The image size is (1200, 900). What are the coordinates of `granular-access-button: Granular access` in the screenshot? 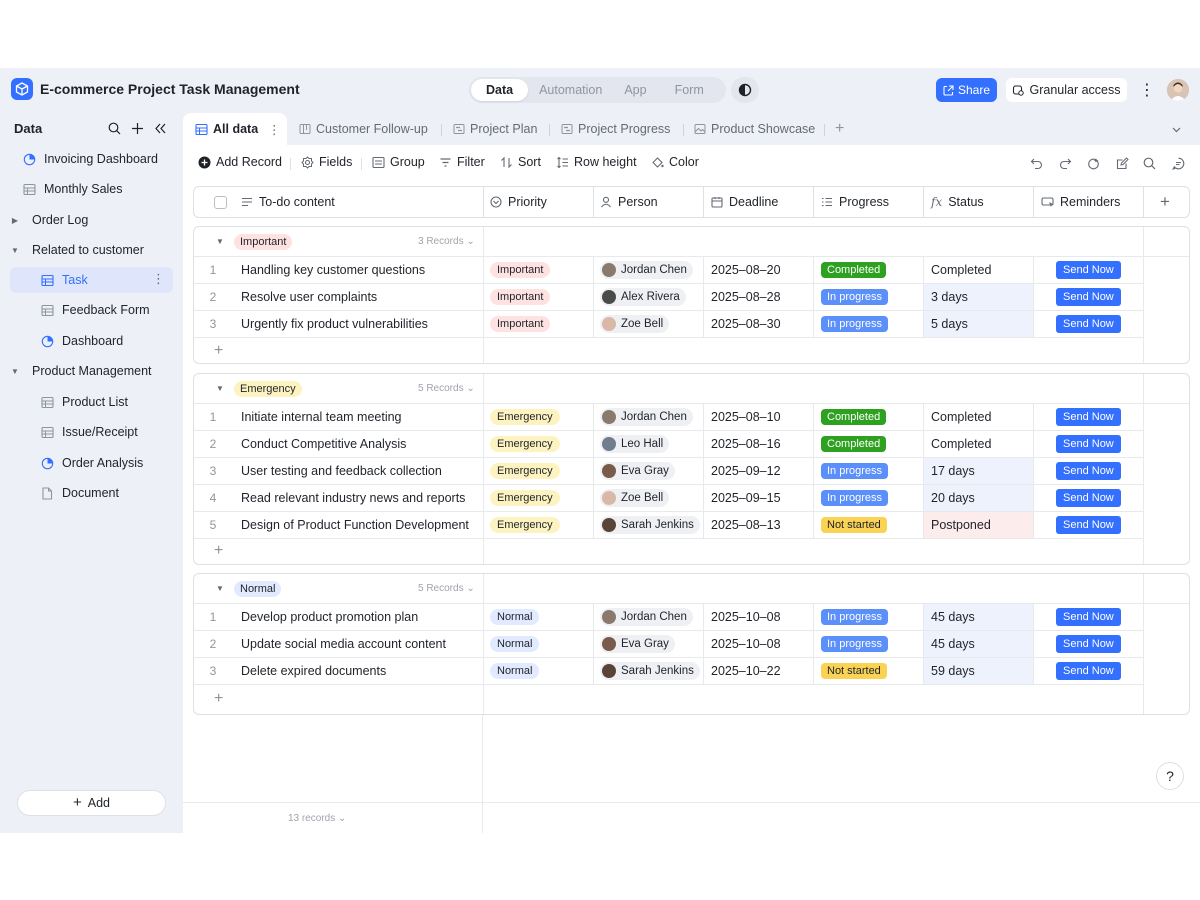 It's located at (1066, 90).